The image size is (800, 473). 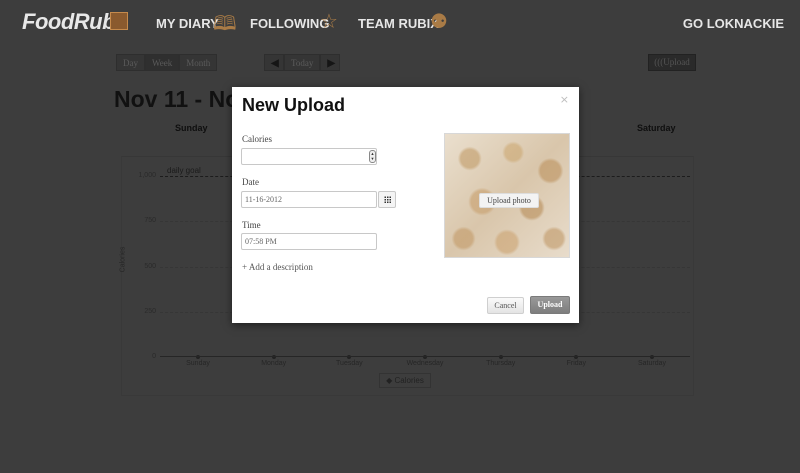 What do you see at coordinates (177, 99) in the screenshot?
I see `page-title: Nov 11 - No` at bounding box center [177, 99].